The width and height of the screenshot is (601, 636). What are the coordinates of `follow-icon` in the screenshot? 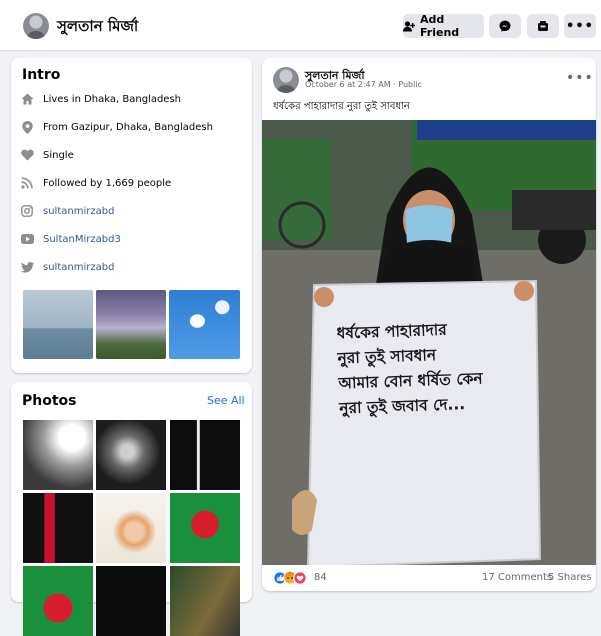 It's located at (543, 26).